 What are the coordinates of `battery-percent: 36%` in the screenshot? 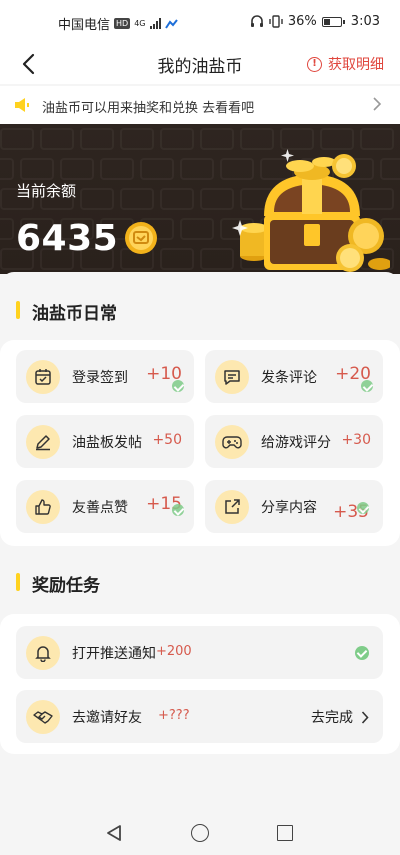 It's located at (302, 21).